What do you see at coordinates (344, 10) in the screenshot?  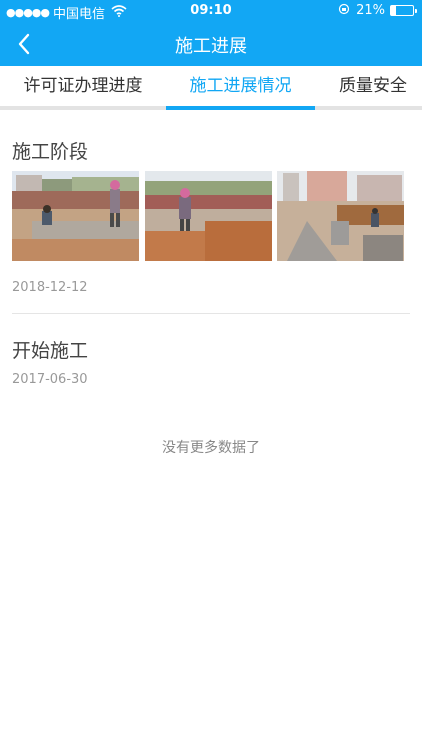 I see `rotation-lock-icon` at bounding box center [344, 10].